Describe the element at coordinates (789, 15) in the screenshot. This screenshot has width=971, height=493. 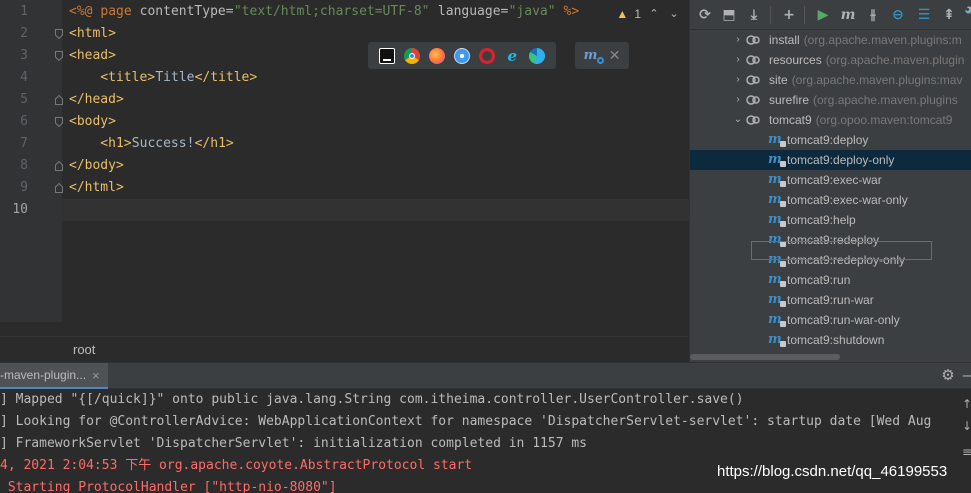
I see `add-icon: +` at that location.